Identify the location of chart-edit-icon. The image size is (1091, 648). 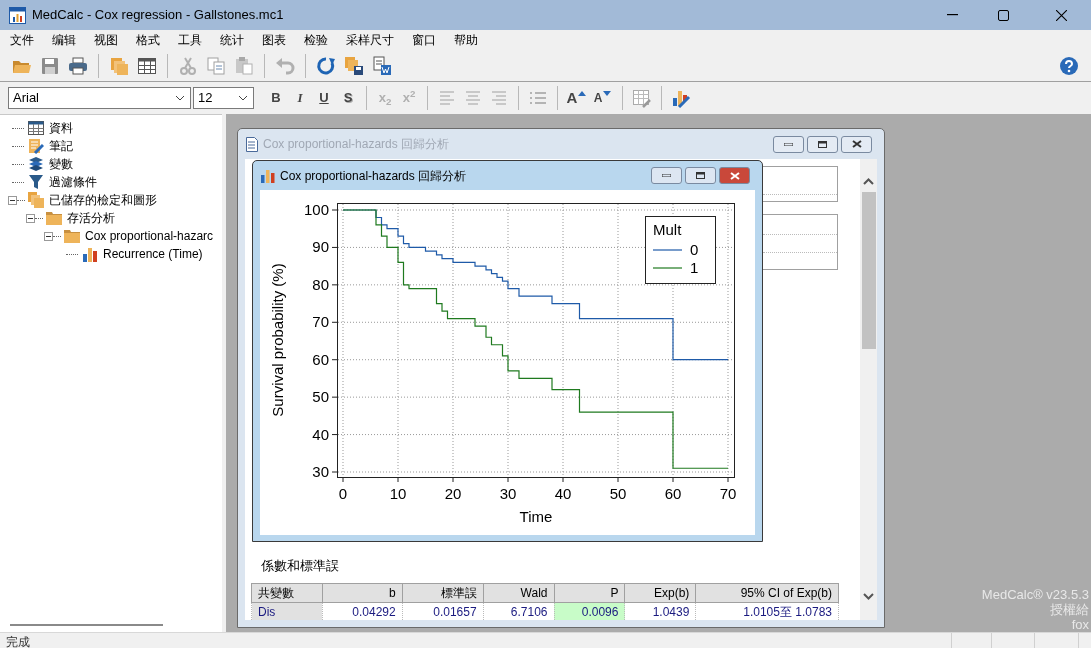
(681, 98).